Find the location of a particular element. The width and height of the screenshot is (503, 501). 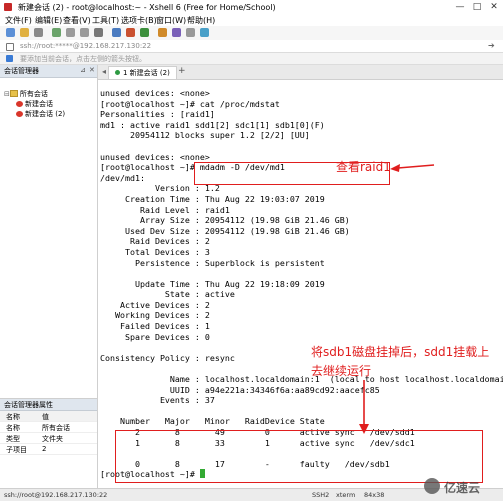

new-tab-icon: + is located at coordinates (182, 71).